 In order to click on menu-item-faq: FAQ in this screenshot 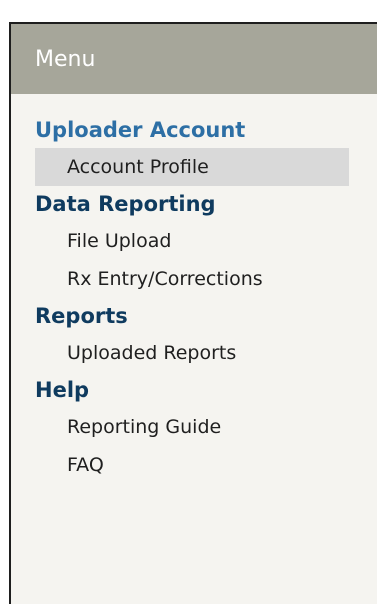, I will do `click(192, 465)`.